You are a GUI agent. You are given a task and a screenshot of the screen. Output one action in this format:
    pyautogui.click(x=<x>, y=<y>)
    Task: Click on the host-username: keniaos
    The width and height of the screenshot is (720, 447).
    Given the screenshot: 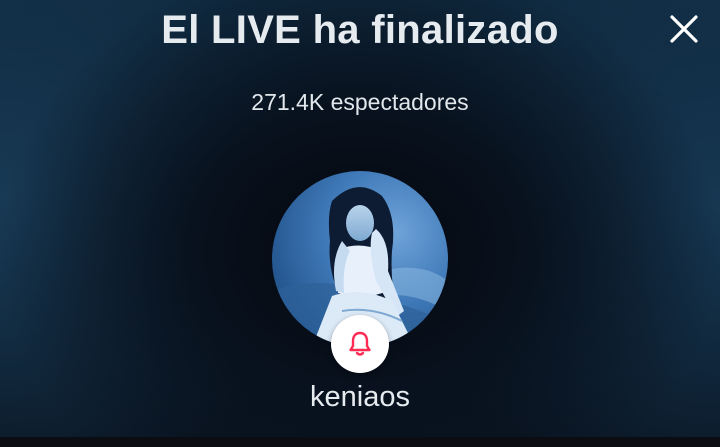 What is the action you would take?
    pyautogui.click(x=360, y=397)
    